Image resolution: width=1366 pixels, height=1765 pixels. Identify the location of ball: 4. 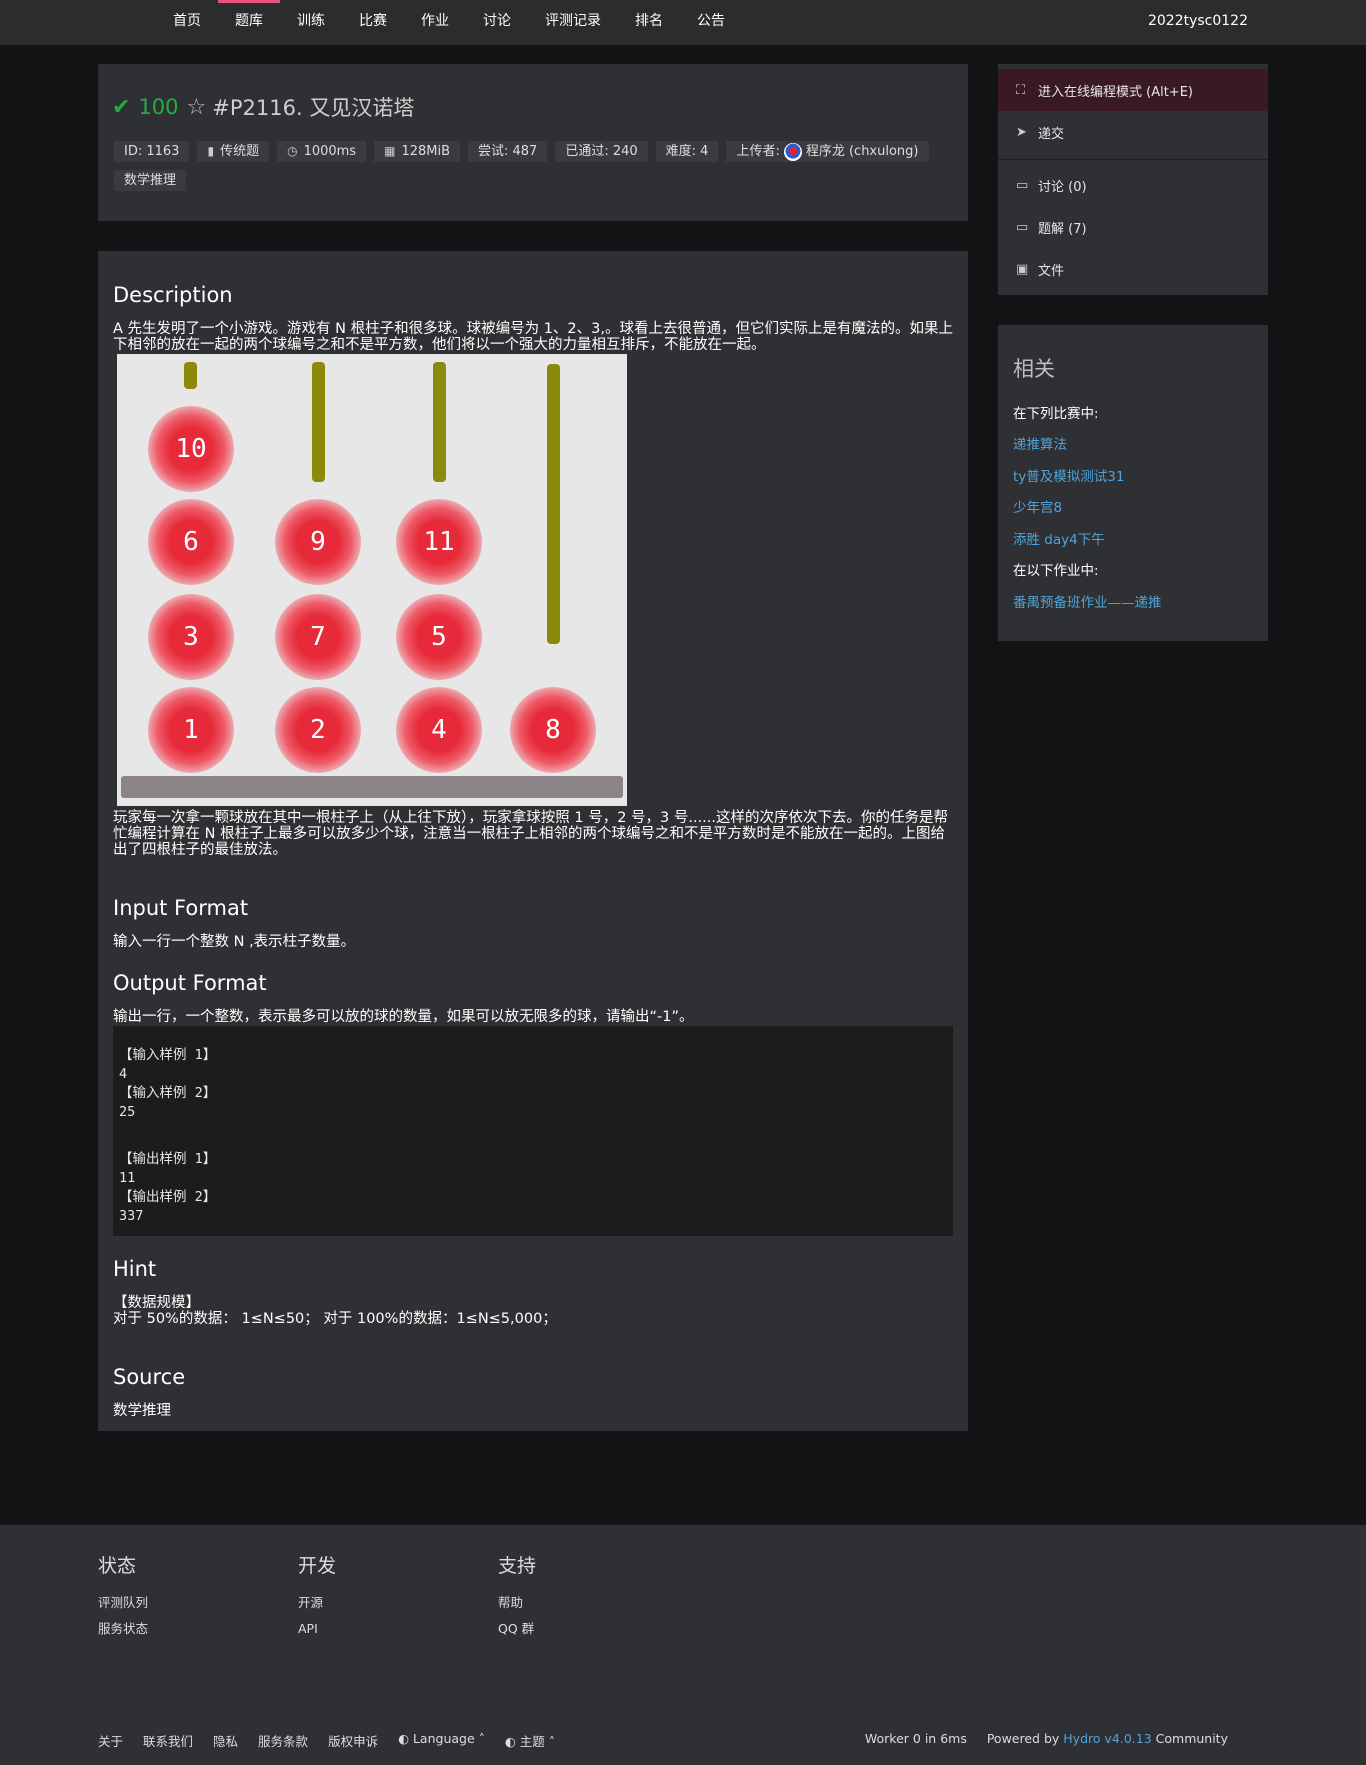
(439, 730).